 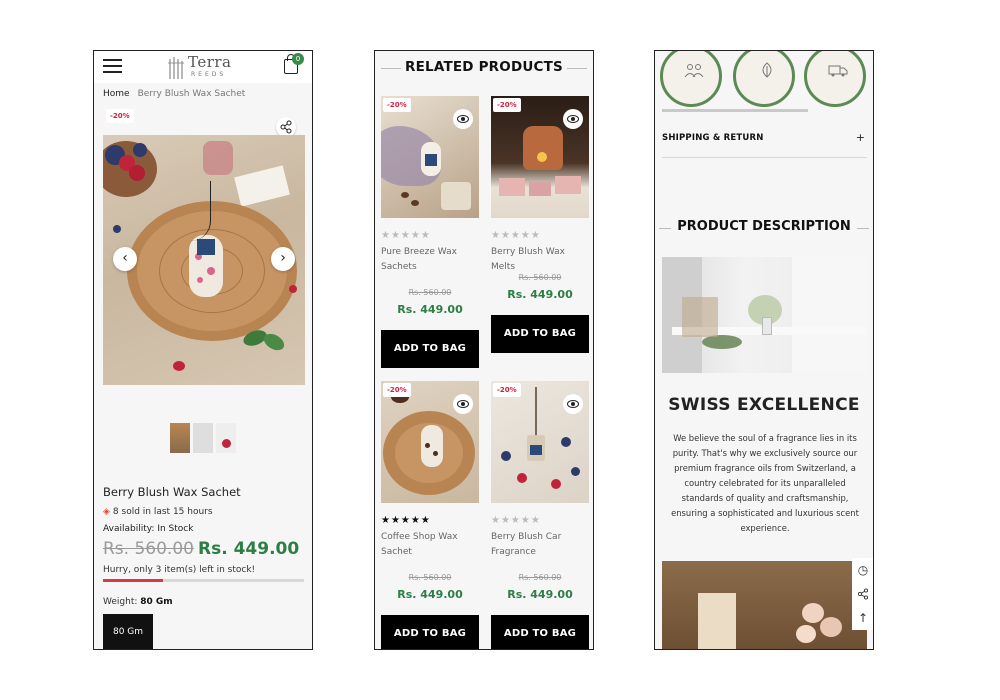 I want to click on stock-progress-fill, so click(x=133, y=580).